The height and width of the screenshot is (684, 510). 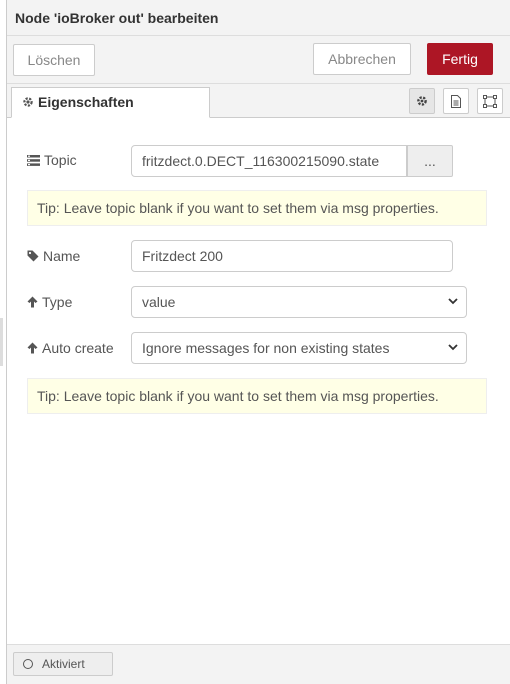 What do you see at coordinates (269, 161) in the screenshot?
I see `topic-input: fritzdect.0.DECT_116300215090.state` at bounding box center [269, 161].